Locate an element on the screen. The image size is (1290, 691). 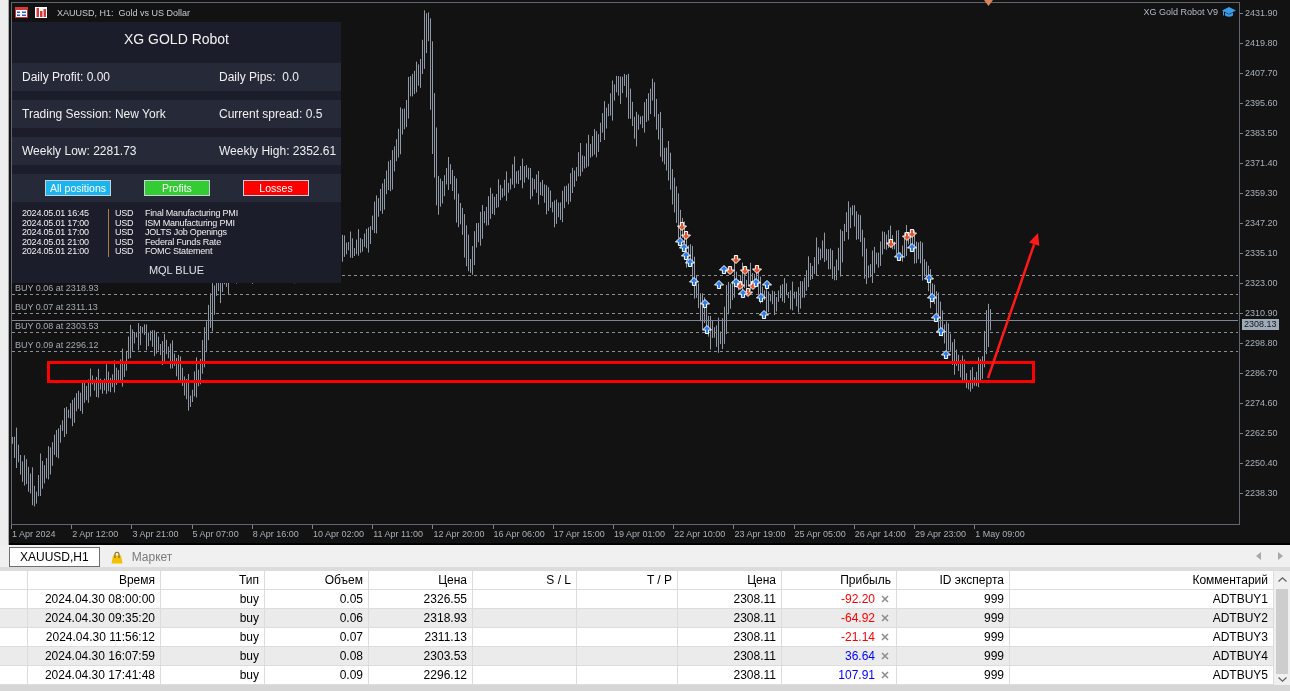
table-cell: 2296.12 is located at coordinates (421, 675).